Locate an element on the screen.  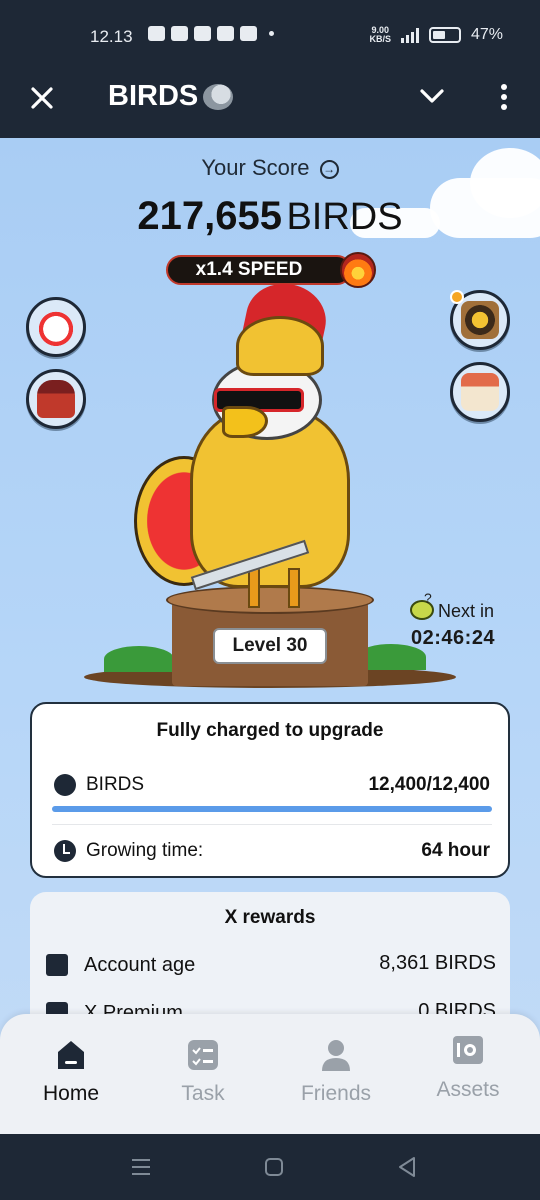
tab-friends: Friends is located at coordinates (336, 1078).